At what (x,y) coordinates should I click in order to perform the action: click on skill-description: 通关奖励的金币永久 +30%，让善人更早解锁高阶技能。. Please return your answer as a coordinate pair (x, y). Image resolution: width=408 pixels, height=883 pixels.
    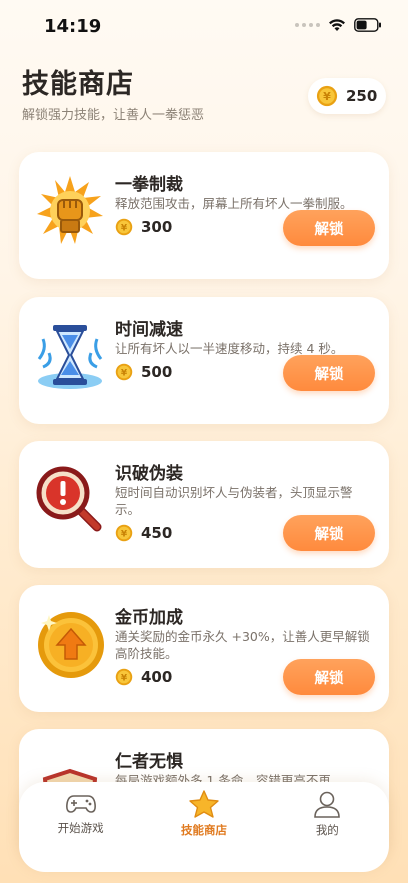
    Looking at the image, I should click on (242, 645).